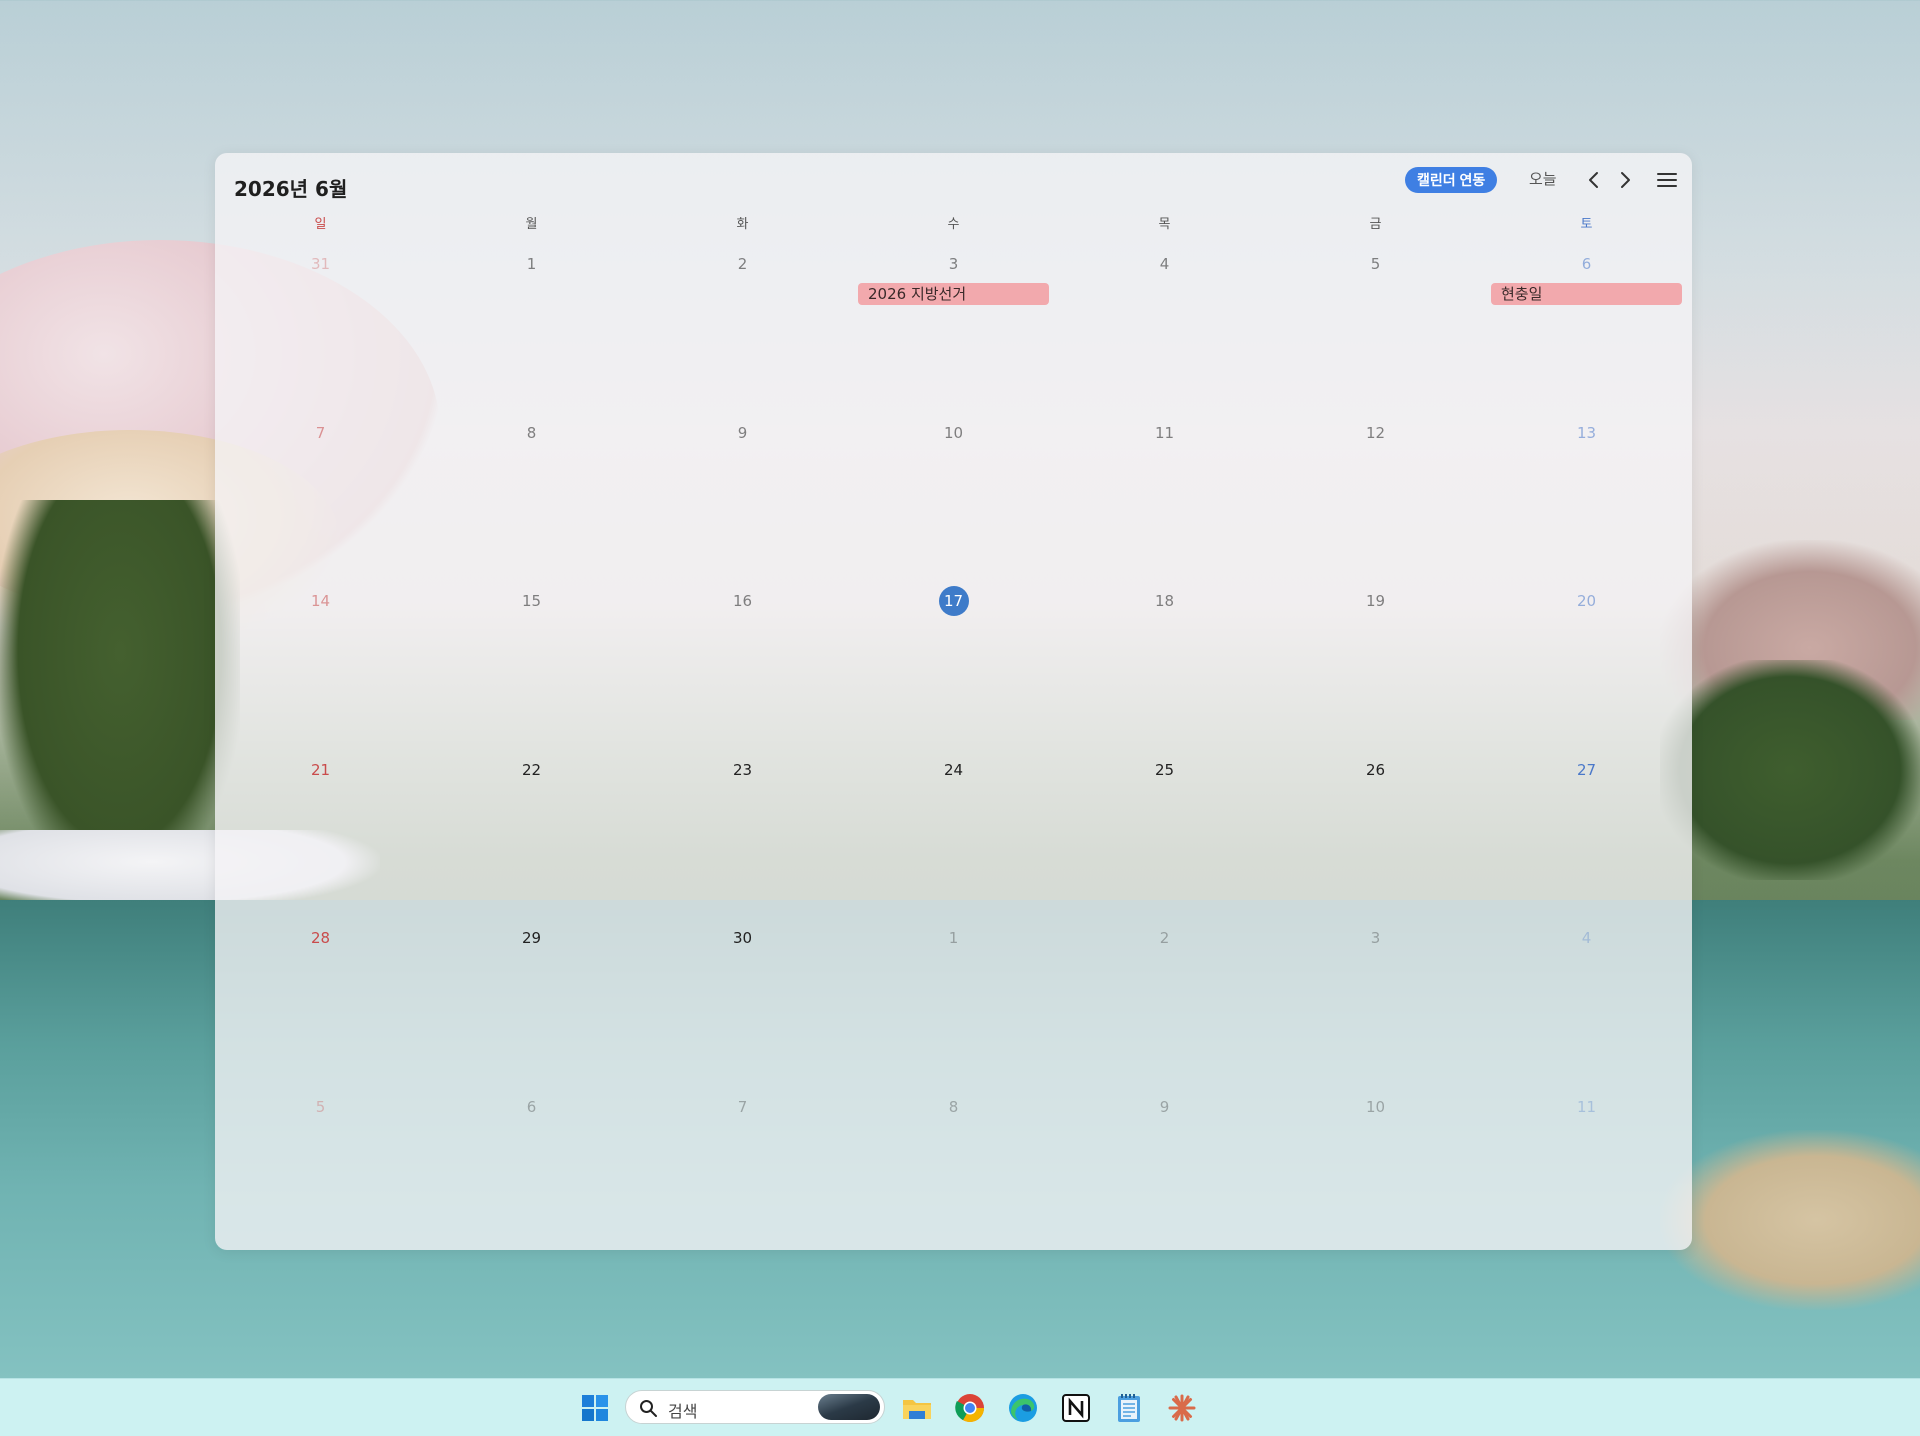  What do you see at coordinates (531, 224) in the screenshot?
I see `weekday-label: 월` at bounding box center [531, 224].